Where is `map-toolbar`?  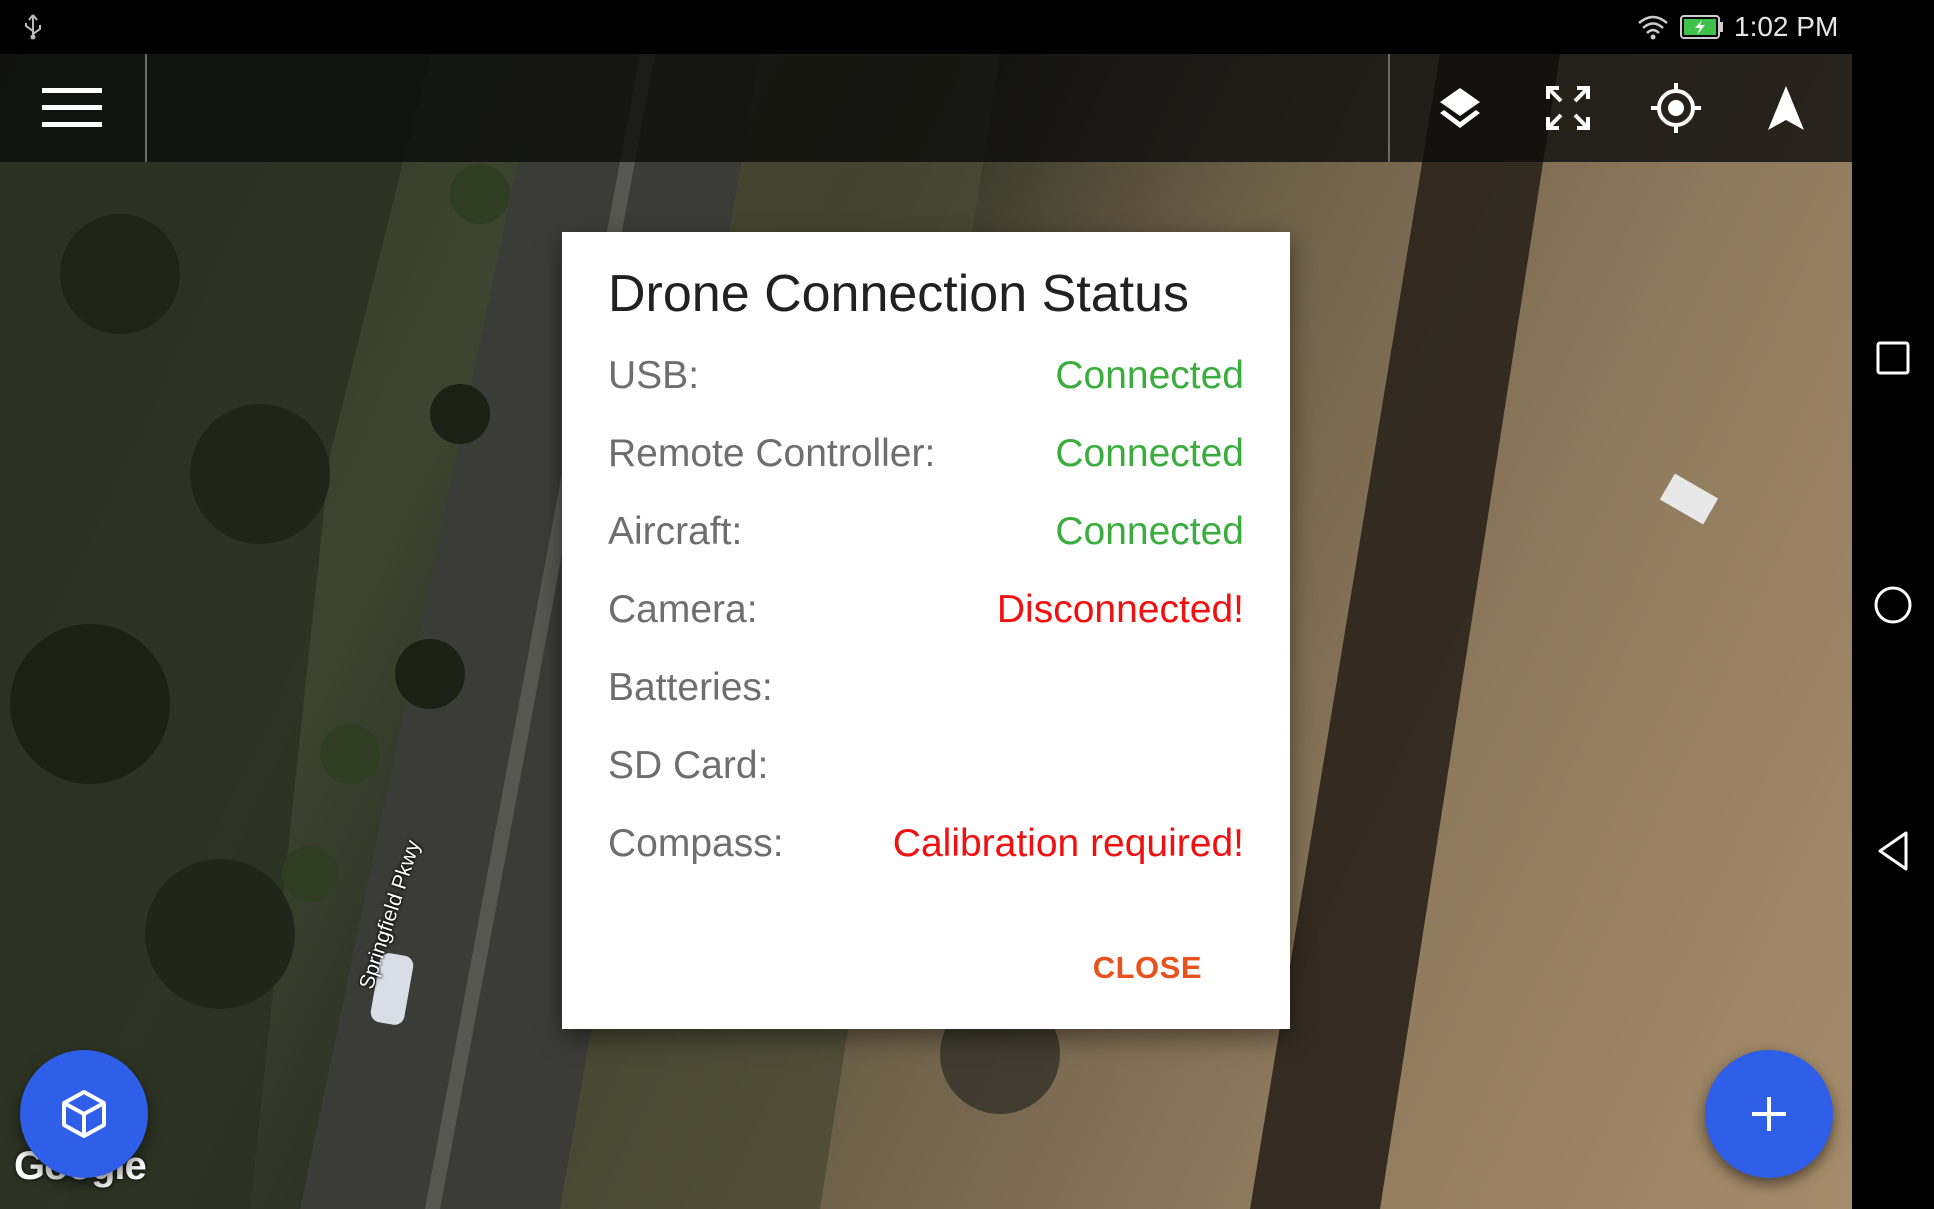
map-toolbar is located at coordinates (926, 108).